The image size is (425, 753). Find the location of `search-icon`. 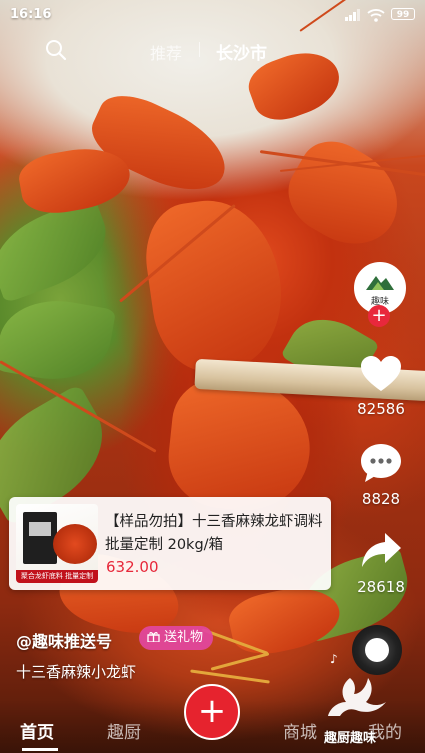

search-icon is located at coordinates (56, 50).